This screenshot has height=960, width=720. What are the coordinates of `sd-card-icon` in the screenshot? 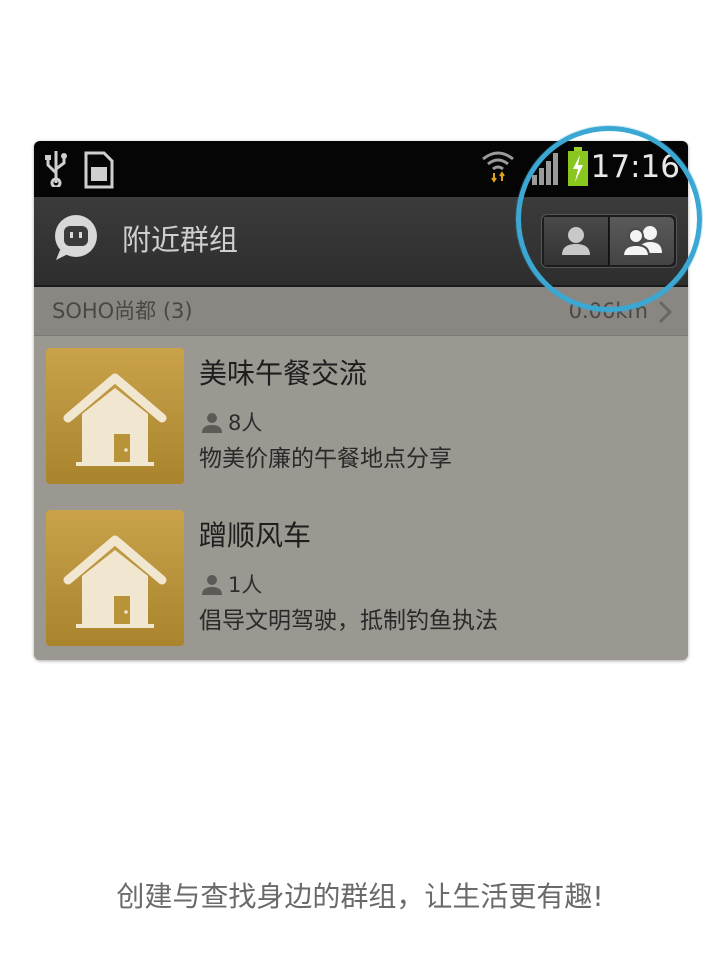 It's located at (99, 170).